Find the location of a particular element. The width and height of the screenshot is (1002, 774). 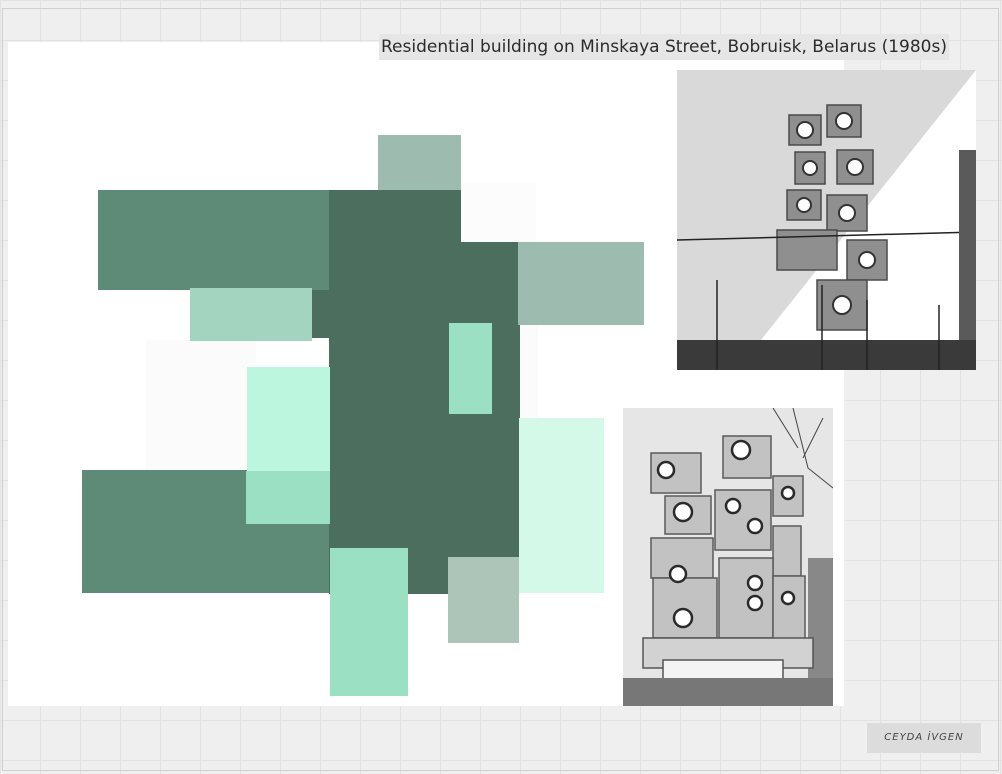

photo-building-street is located at coordinates (728, 557).